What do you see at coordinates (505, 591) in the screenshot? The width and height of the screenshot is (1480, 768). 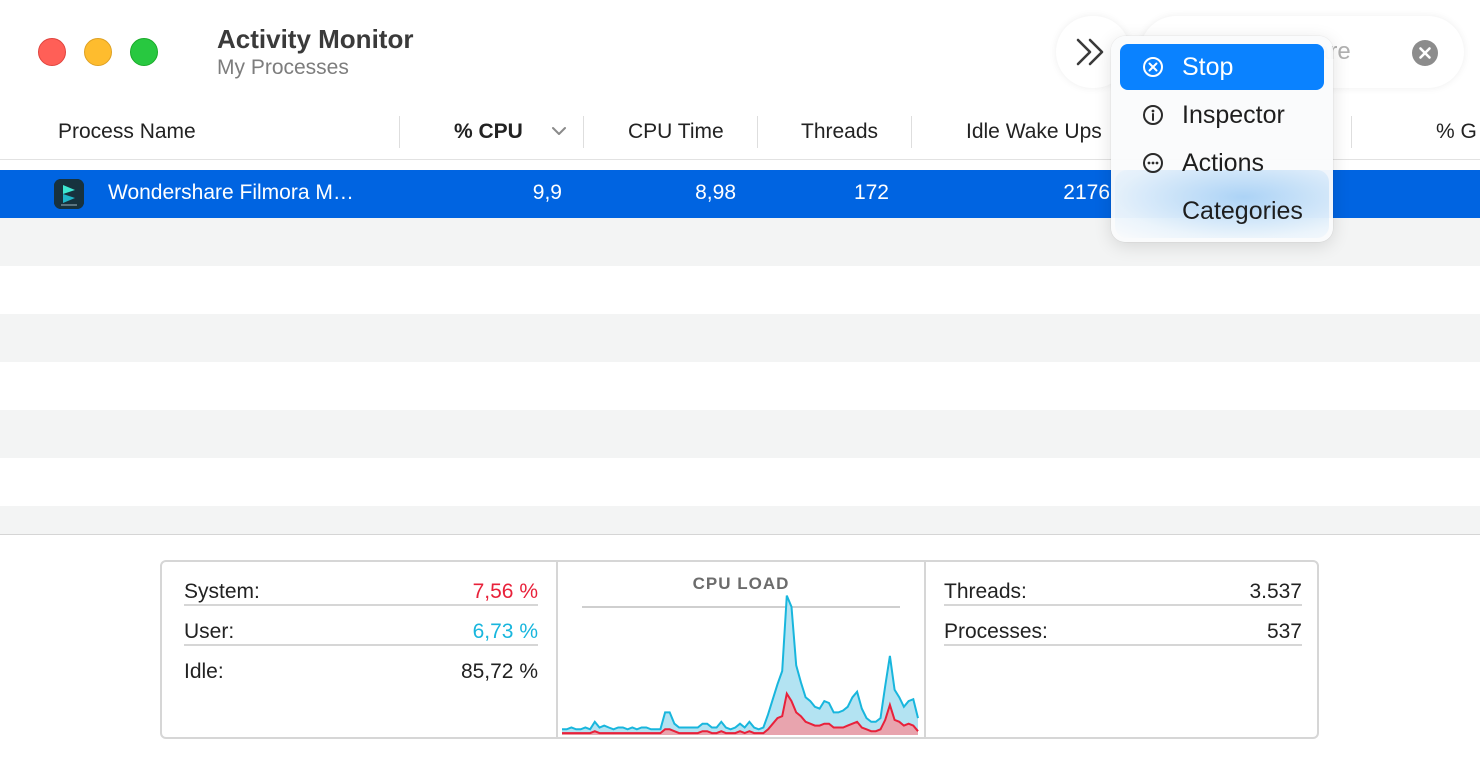 I see `system-value: 7,56 %` at bounding box center [505, 591].